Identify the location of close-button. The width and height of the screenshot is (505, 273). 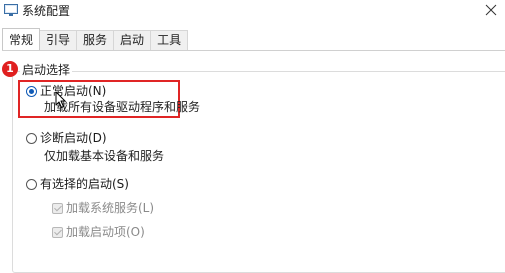
(485, 12).